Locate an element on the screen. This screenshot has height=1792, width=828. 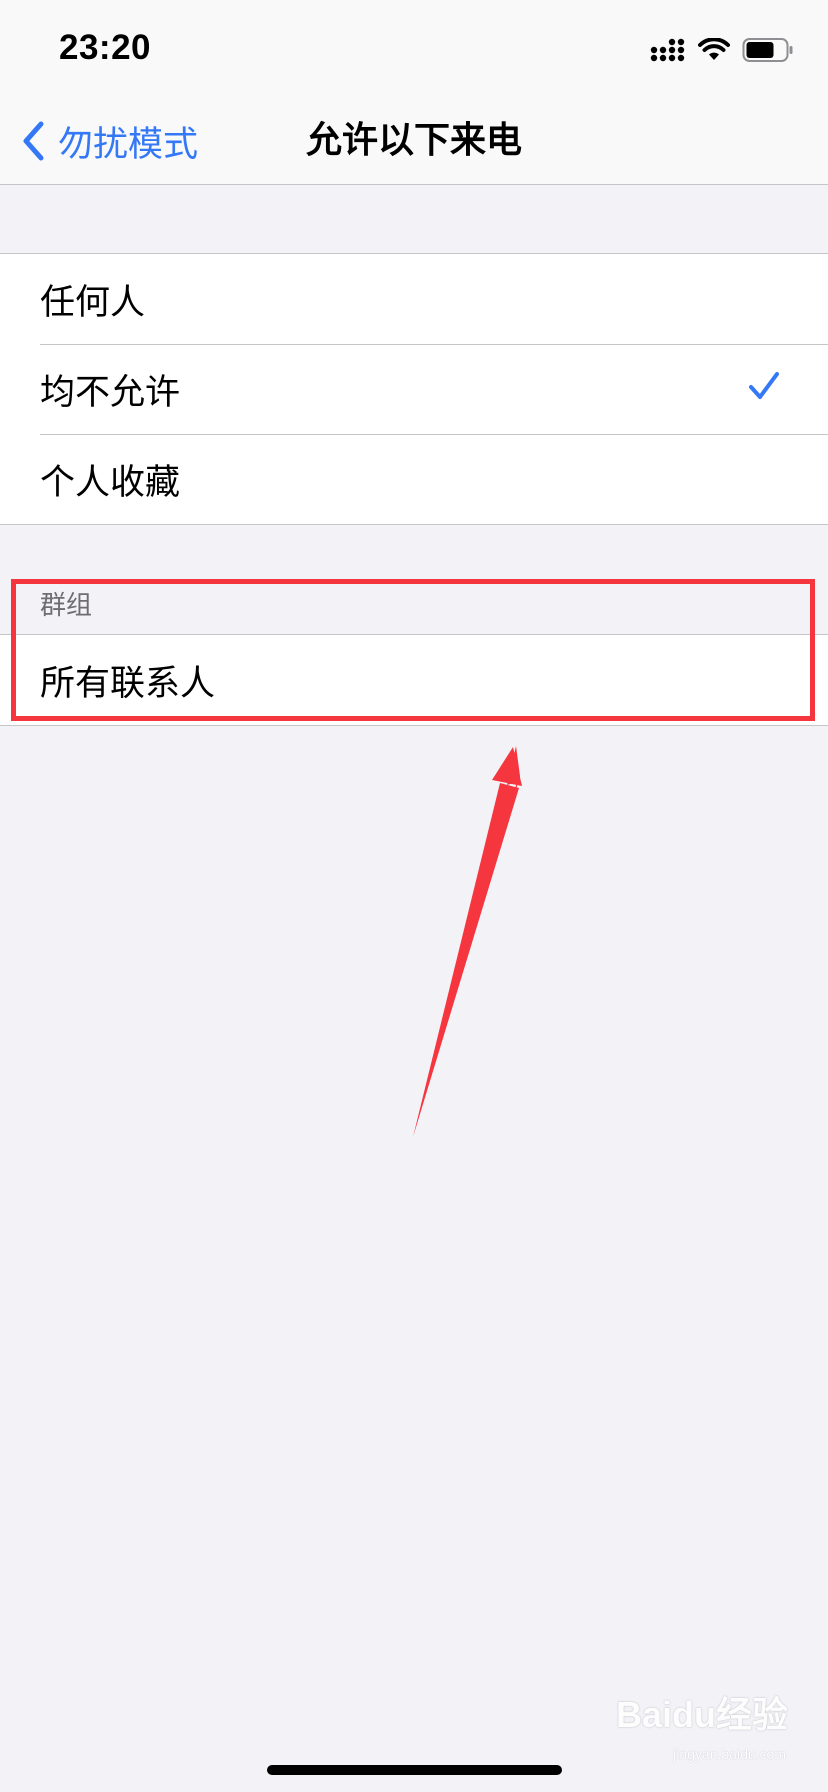
annotation-arrow is located at coordinates (467, 941).